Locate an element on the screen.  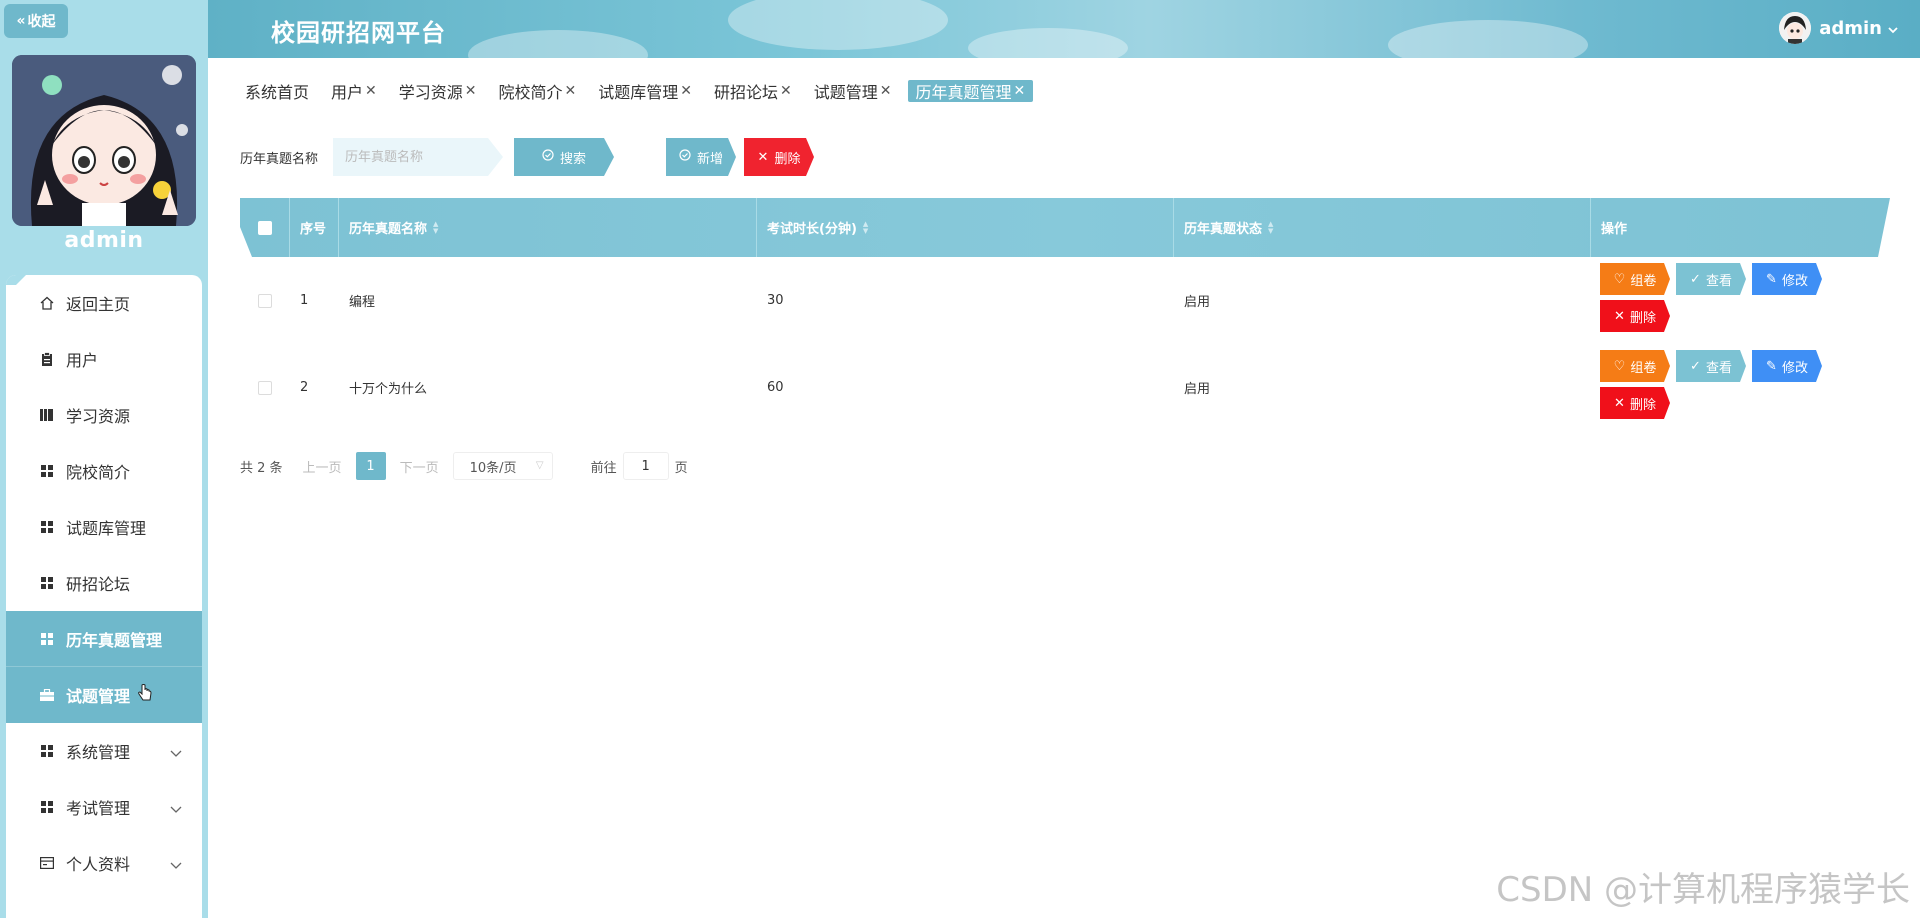
edit-icon: ✎ is located at coordinates (1771, 366).